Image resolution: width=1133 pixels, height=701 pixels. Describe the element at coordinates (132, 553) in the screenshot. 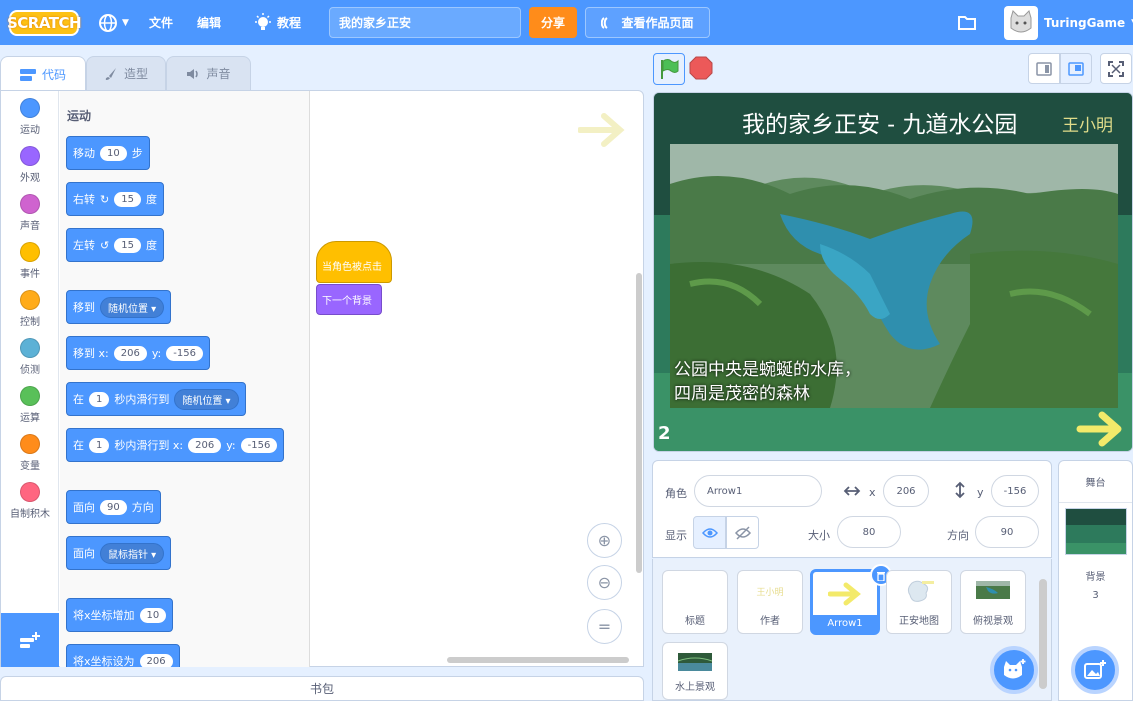

I see `block-dropdown: 鼠标指针 ▾` at that location.